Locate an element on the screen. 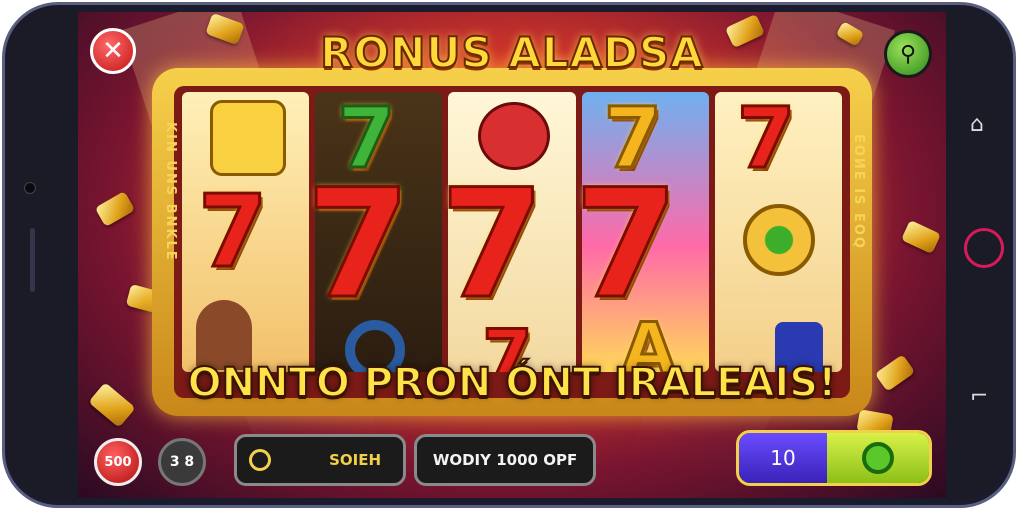 The height and width of the screenshot is (512, 1024). close-icon: ✕ is located at coordinates (113, 51).